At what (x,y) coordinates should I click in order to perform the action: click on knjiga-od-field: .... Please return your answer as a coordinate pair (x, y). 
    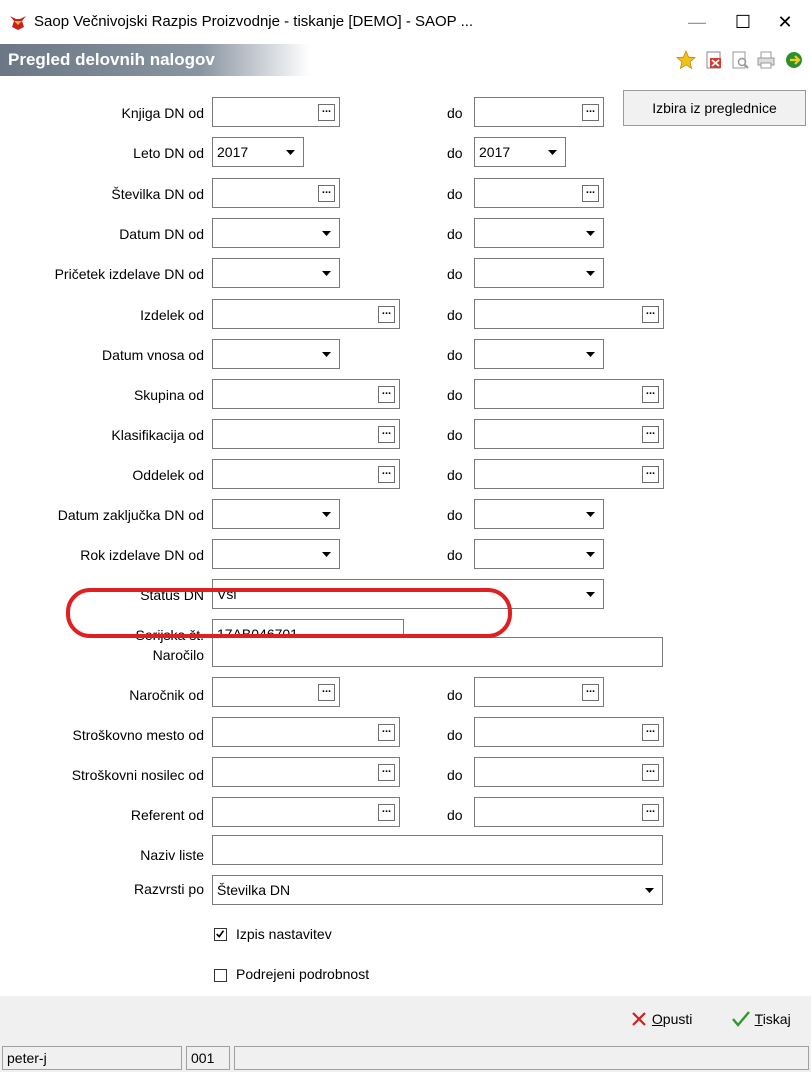
    Looking at the image, I should click on (276, 112).